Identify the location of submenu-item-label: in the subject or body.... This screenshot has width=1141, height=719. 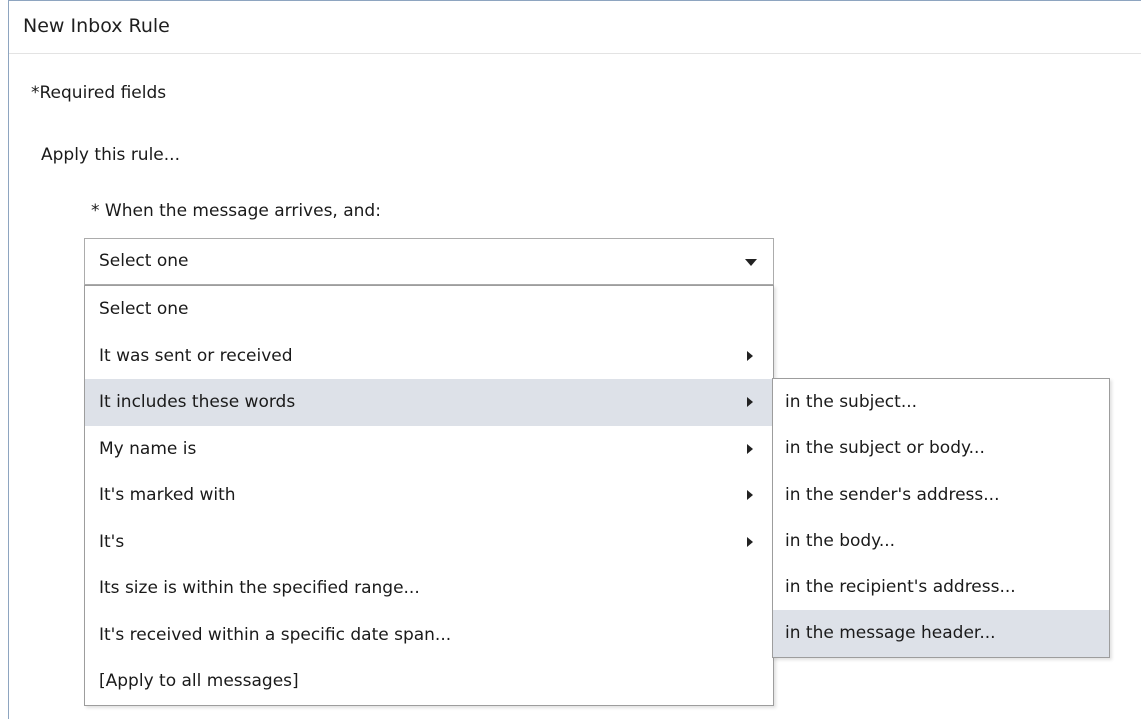
(885, 448).